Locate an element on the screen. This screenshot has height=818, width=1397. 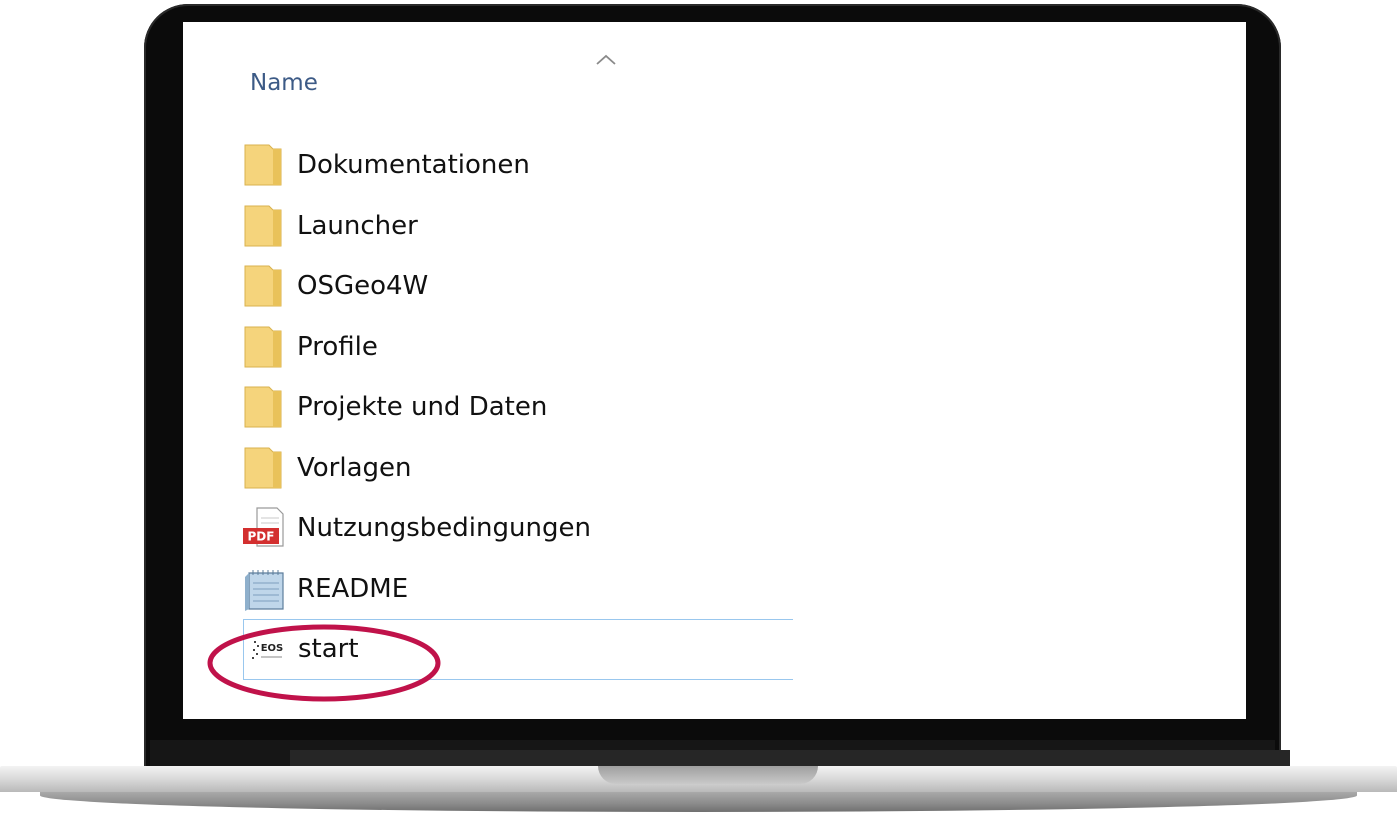
list-item-label: OSGeo4W is located at coordinates (363, 286).